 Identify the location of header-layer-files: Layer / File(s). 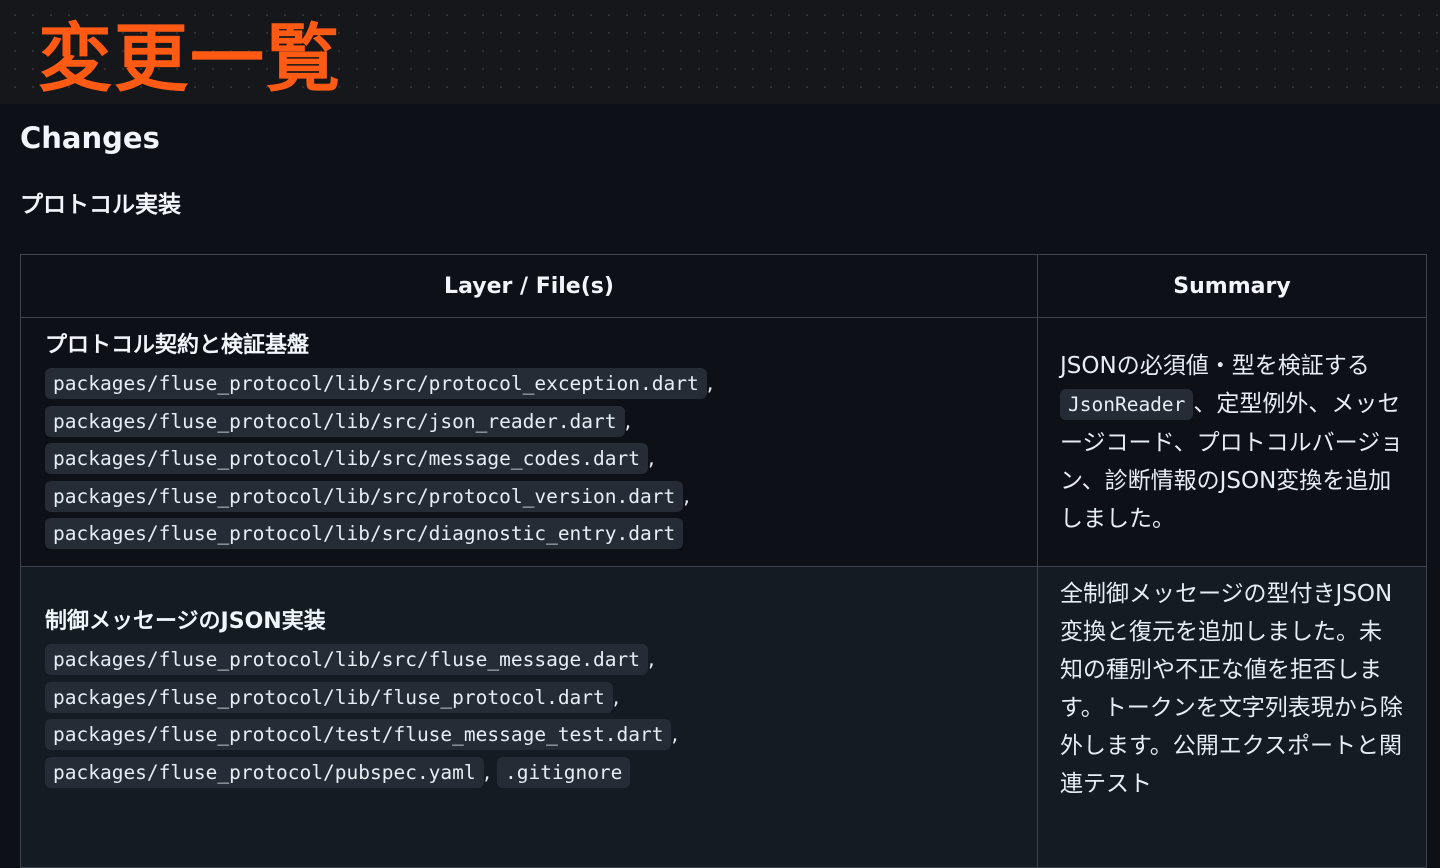
(529, 286).